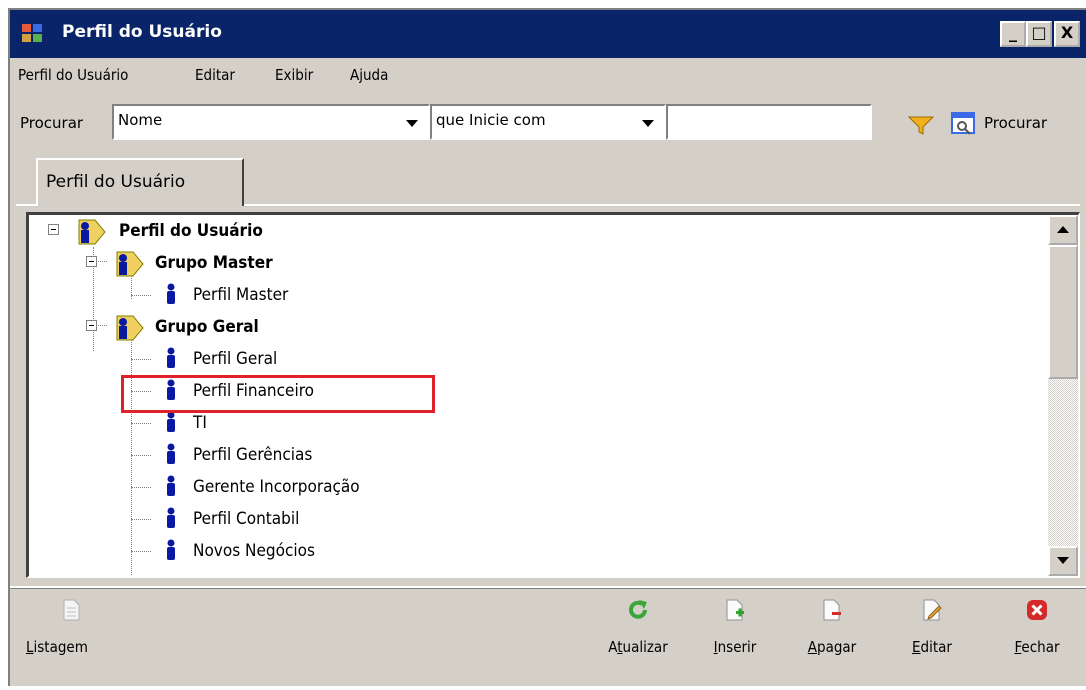 The image size is (1086, 690). I want to click on edit-icon, so click(932, 610).